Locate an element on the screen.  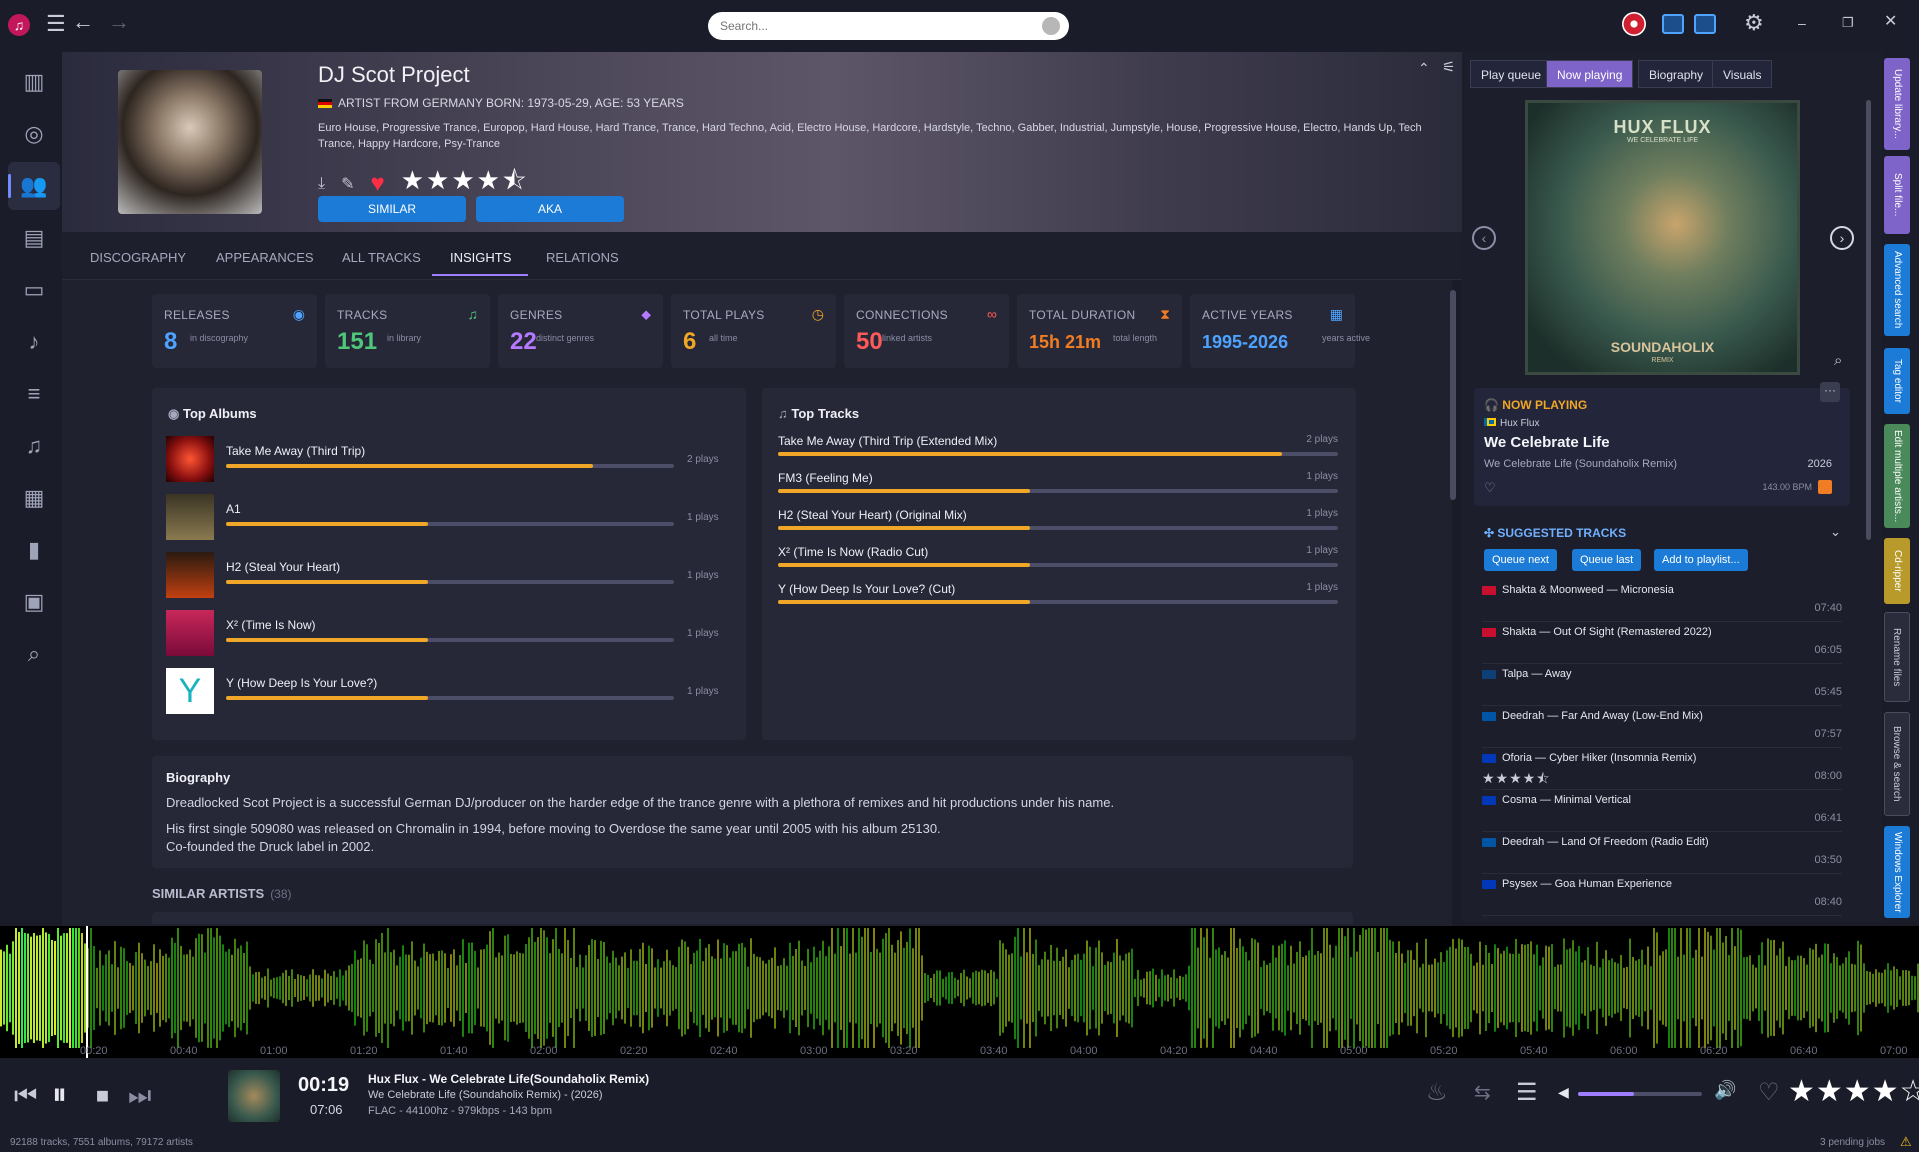
collapse-icon: ⌃ is located at coordinates (1424, 68).